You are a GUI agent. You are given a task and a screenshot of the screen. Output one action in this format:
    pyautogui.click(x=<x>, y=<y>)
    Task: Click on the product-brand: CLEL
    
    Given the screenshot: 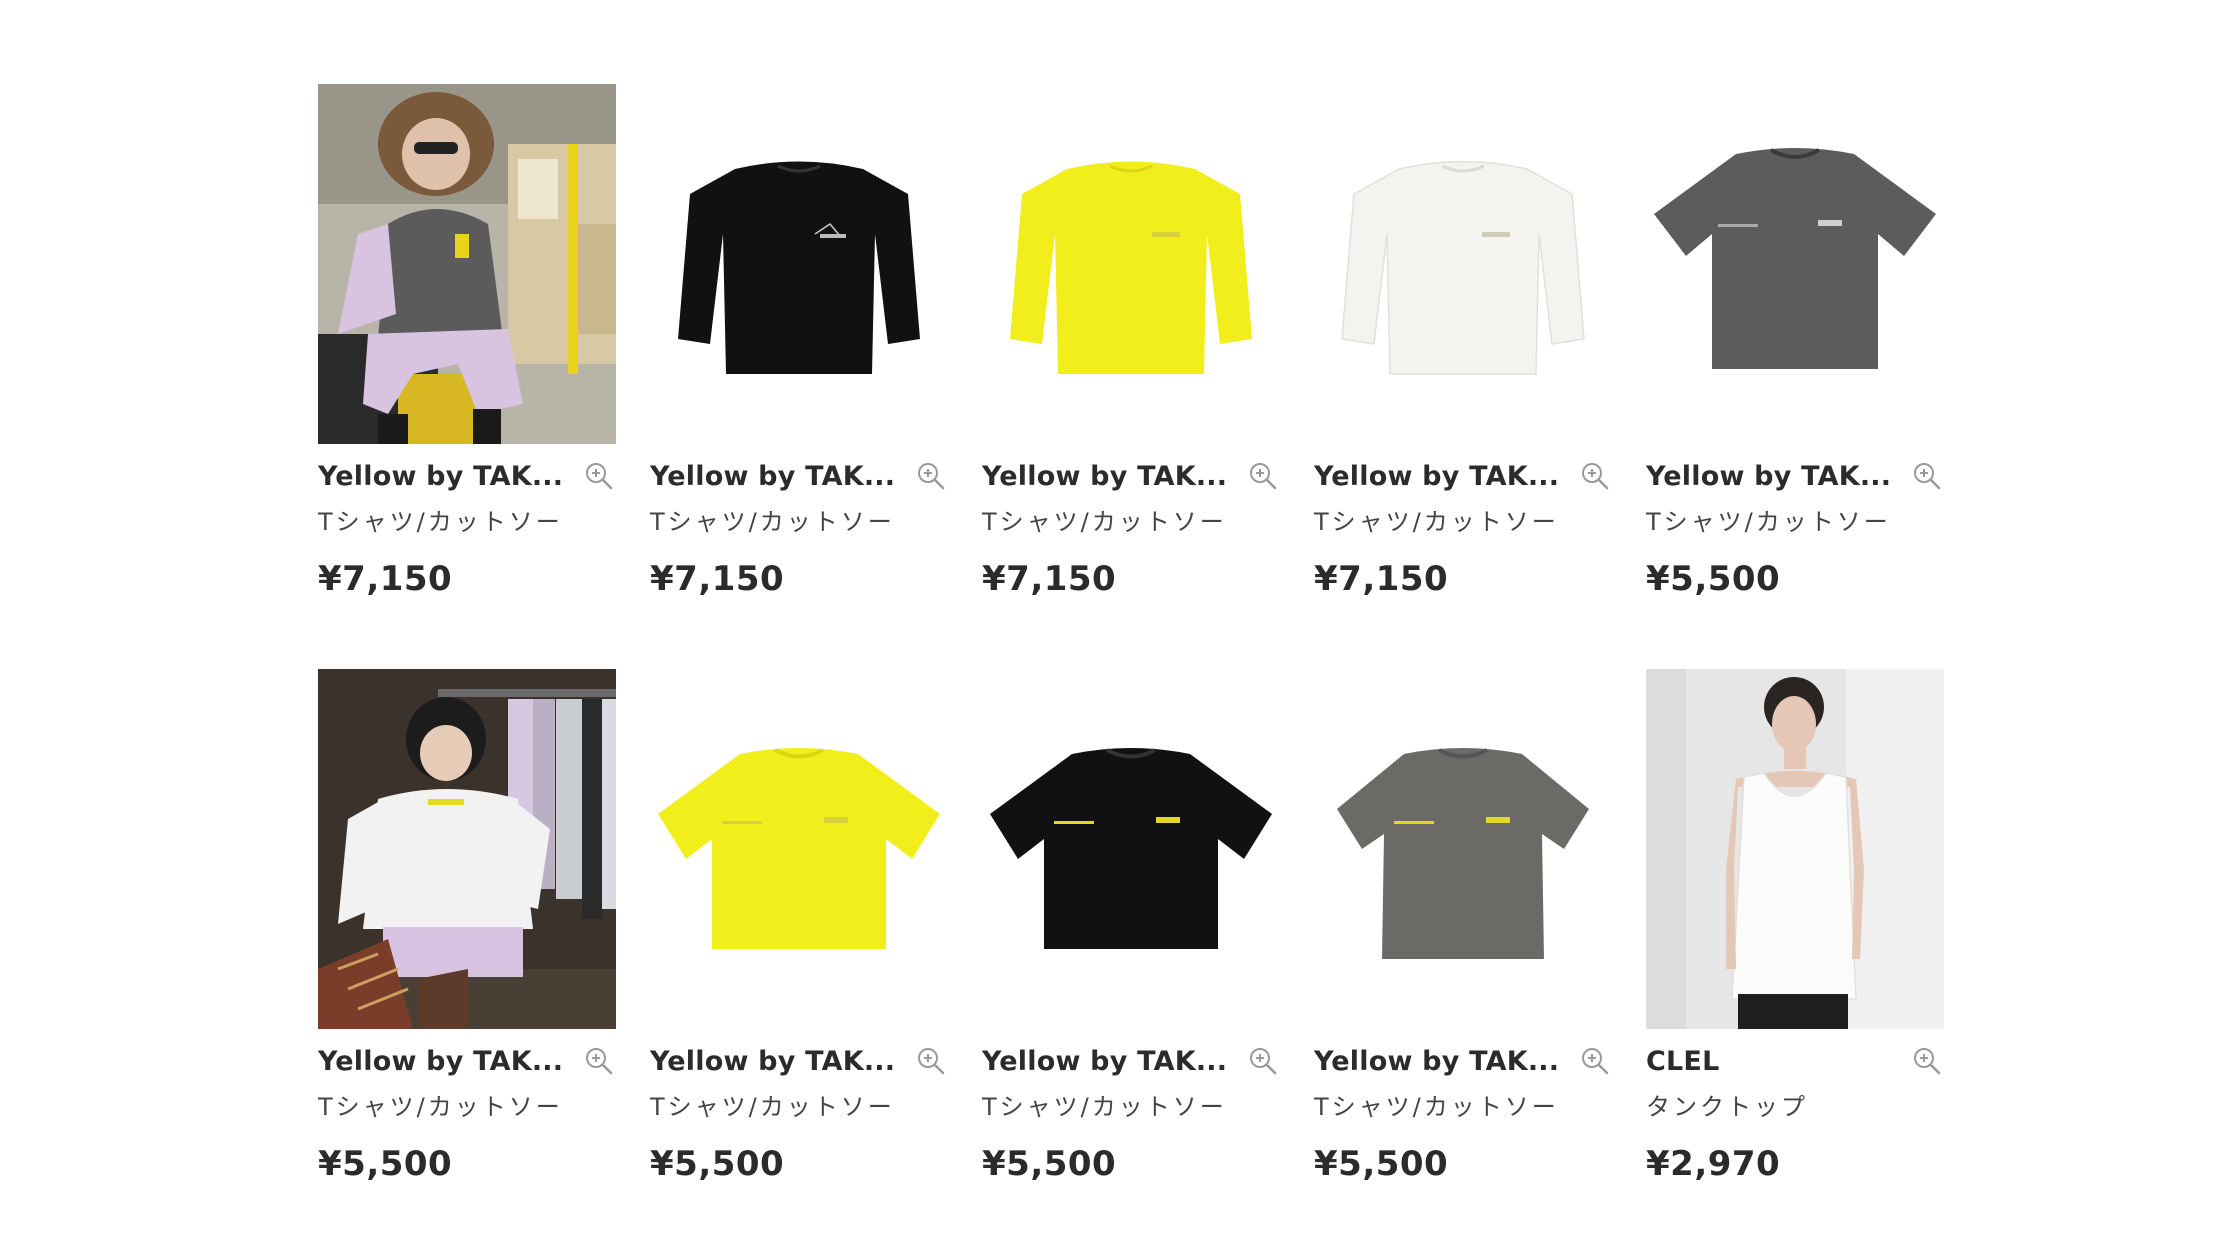 What is the action you would take?
    pyautogui.click(x=1682, y=1061)
    